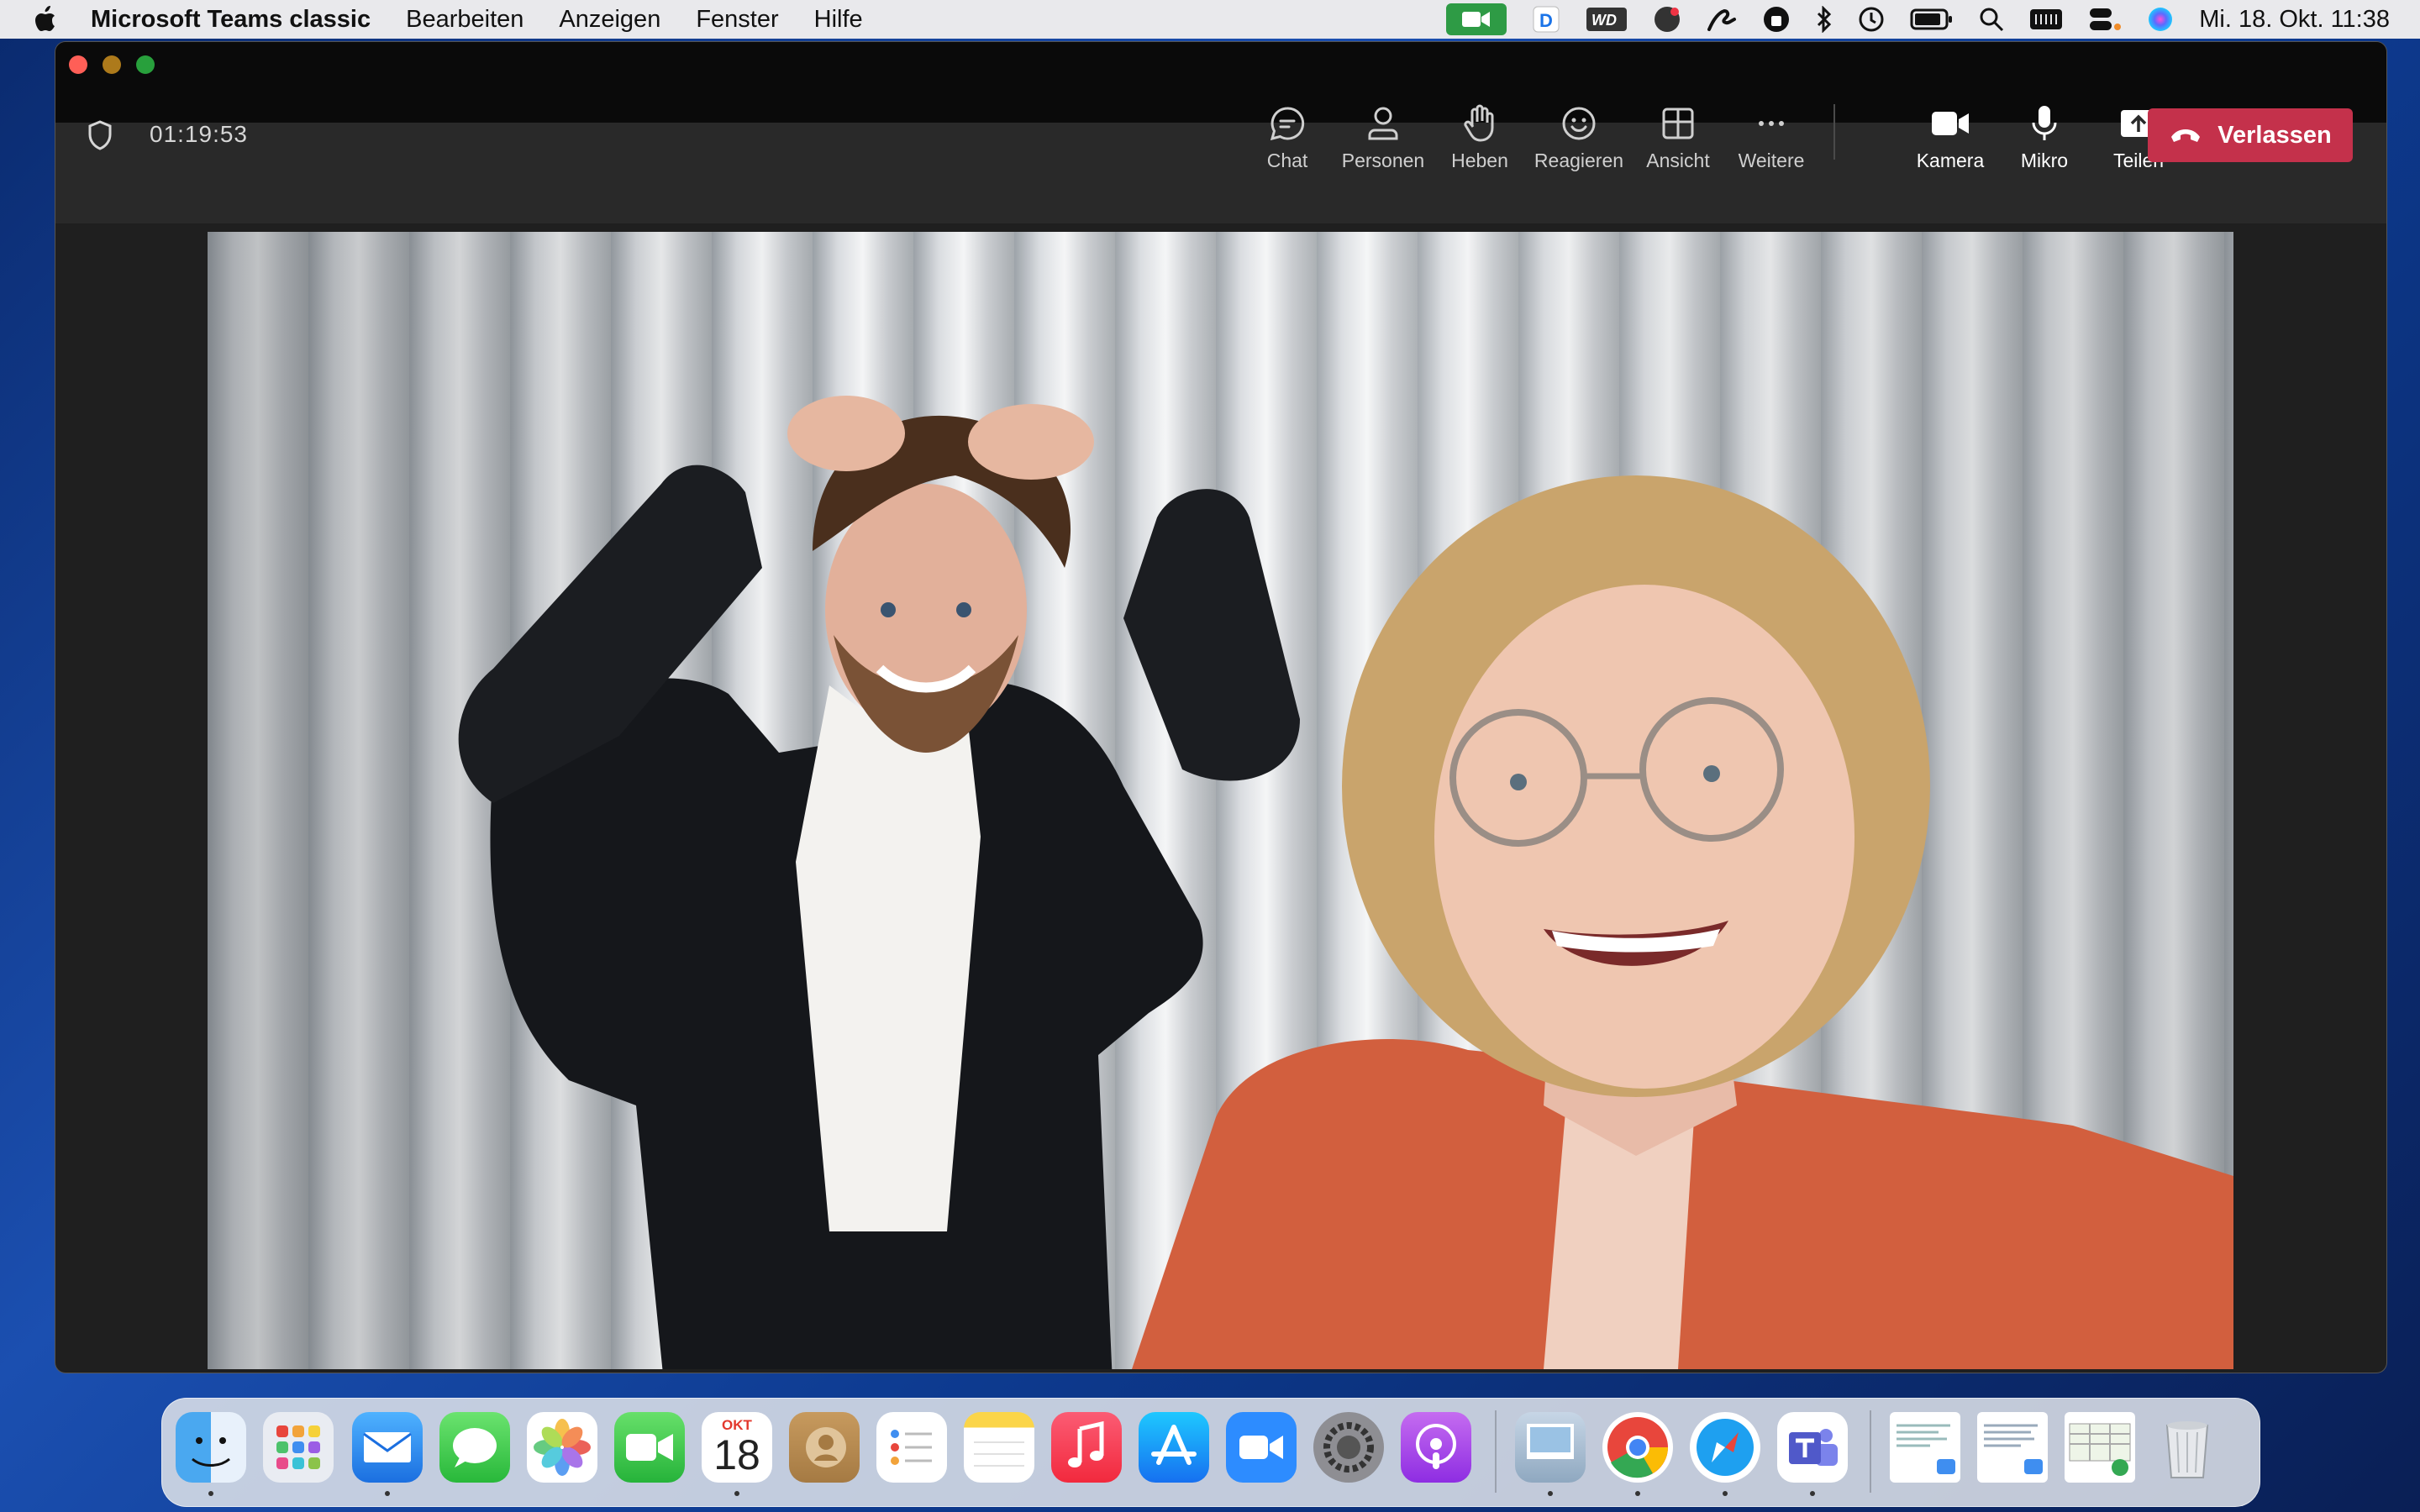 The image size is (2420, 1512). I want to click on toolbar-divider, so click(1834, 132).